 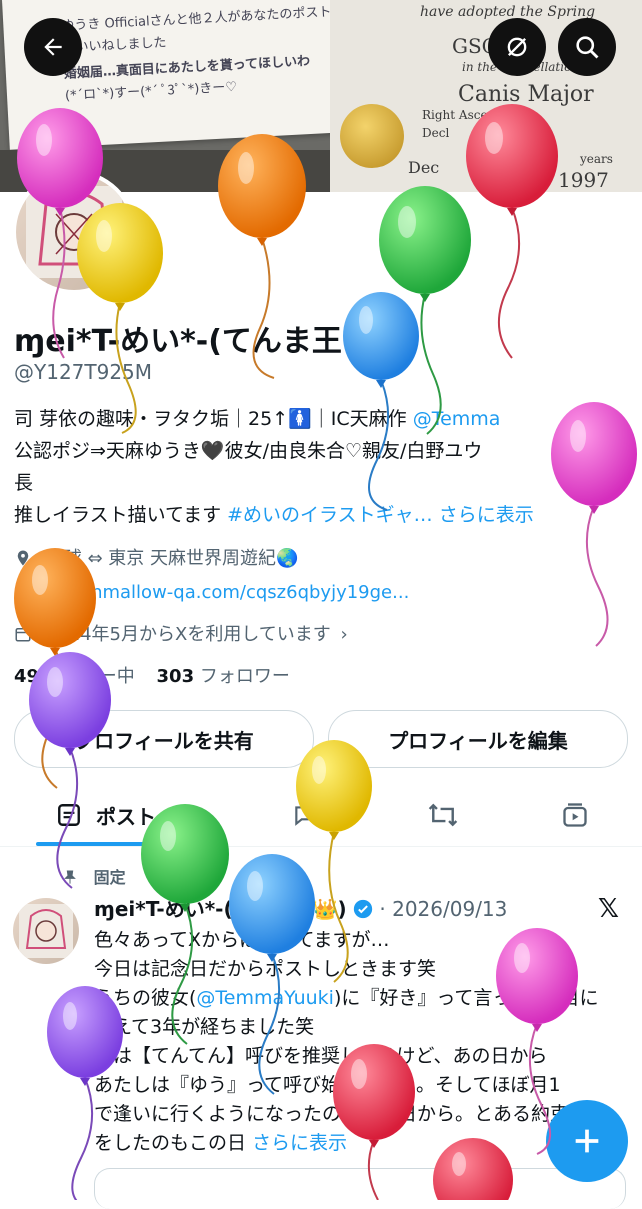 What do you see at coordinates (457, 419) in the screenshot?
I see `bio-mention-link: @Temma` at bounding box center [457, 419].